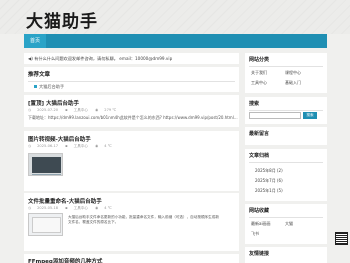 The width and height of the screenshot is (350, 263). What do you see at coordinates (261, 224) in the screenshot?
I see `bookmark-link: 最新ai画画` at bounding box center [261, 224].